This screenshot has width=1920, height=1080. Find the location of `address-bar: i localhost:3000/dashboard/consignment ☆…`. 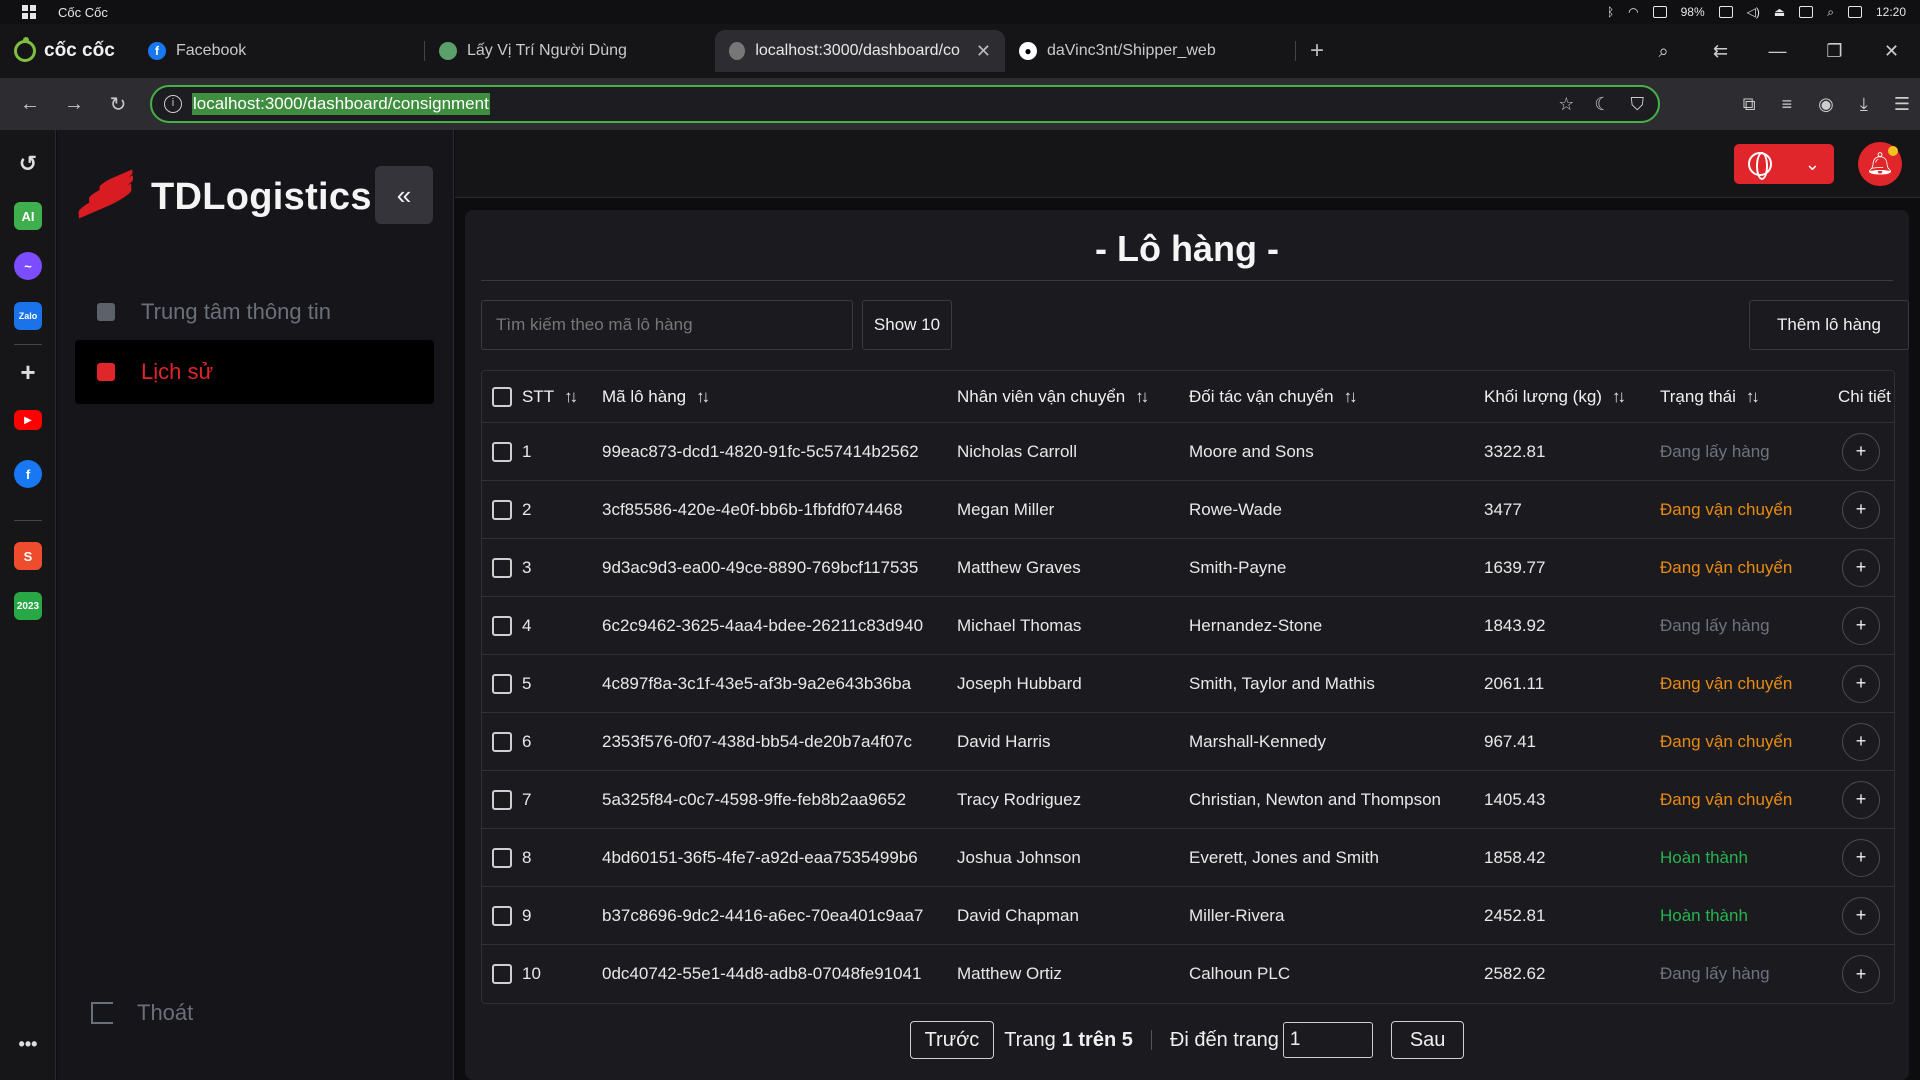

address-bar: i localhost:3000/dashboard/consignment ☆… is located at coordinates (905, 104).